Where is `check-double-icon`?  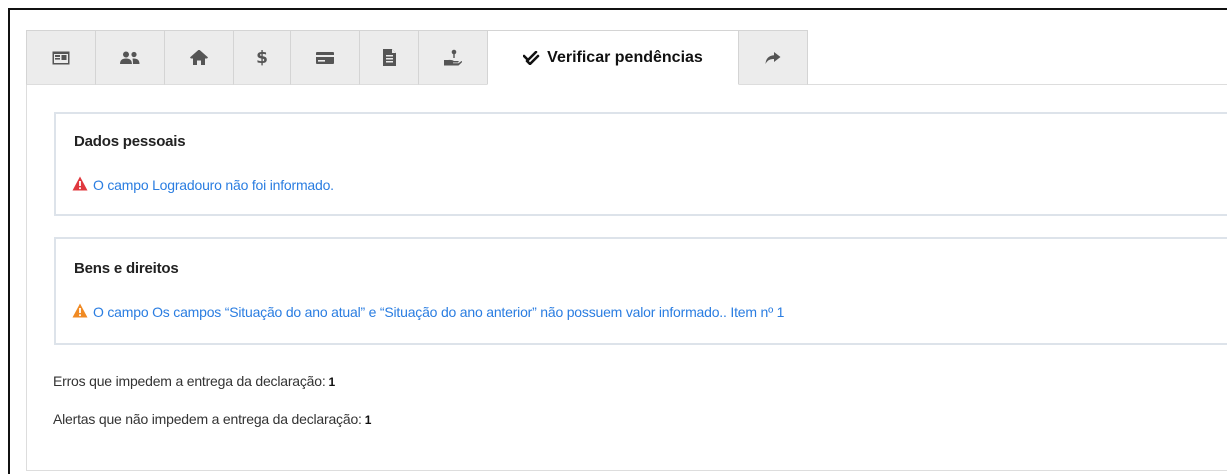
check-double-icon is located at coordinates (532, 57).